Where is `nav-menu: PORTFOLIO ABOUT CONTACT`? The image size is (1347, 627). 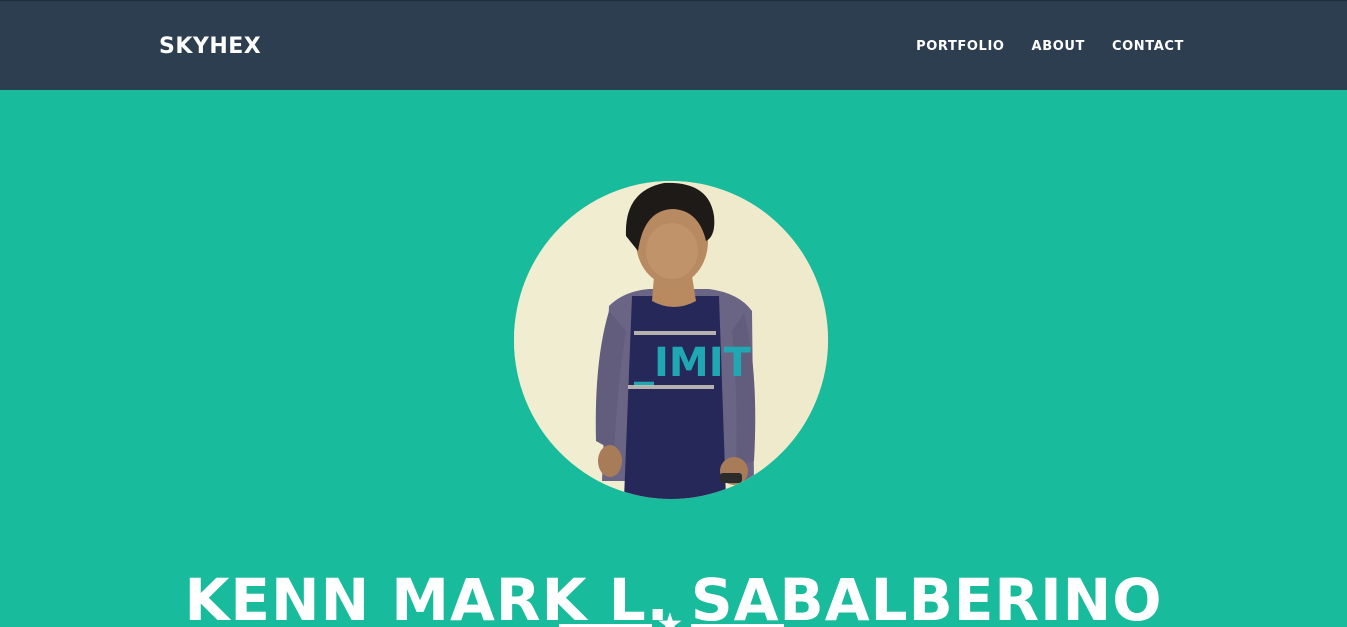 nav-menu: PORTFOLIO ABOUT CONTACT is located at coordinates (1036, 47).